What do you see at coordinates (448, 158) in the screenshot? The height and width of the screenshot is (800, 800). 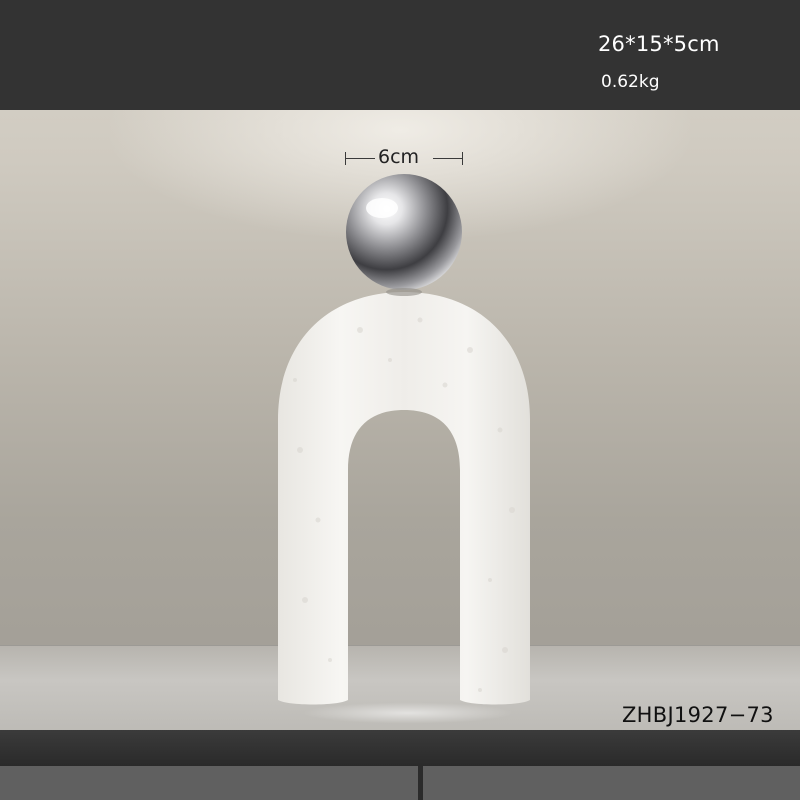 I see `measure-line-right` at bounding box center [448, 158].